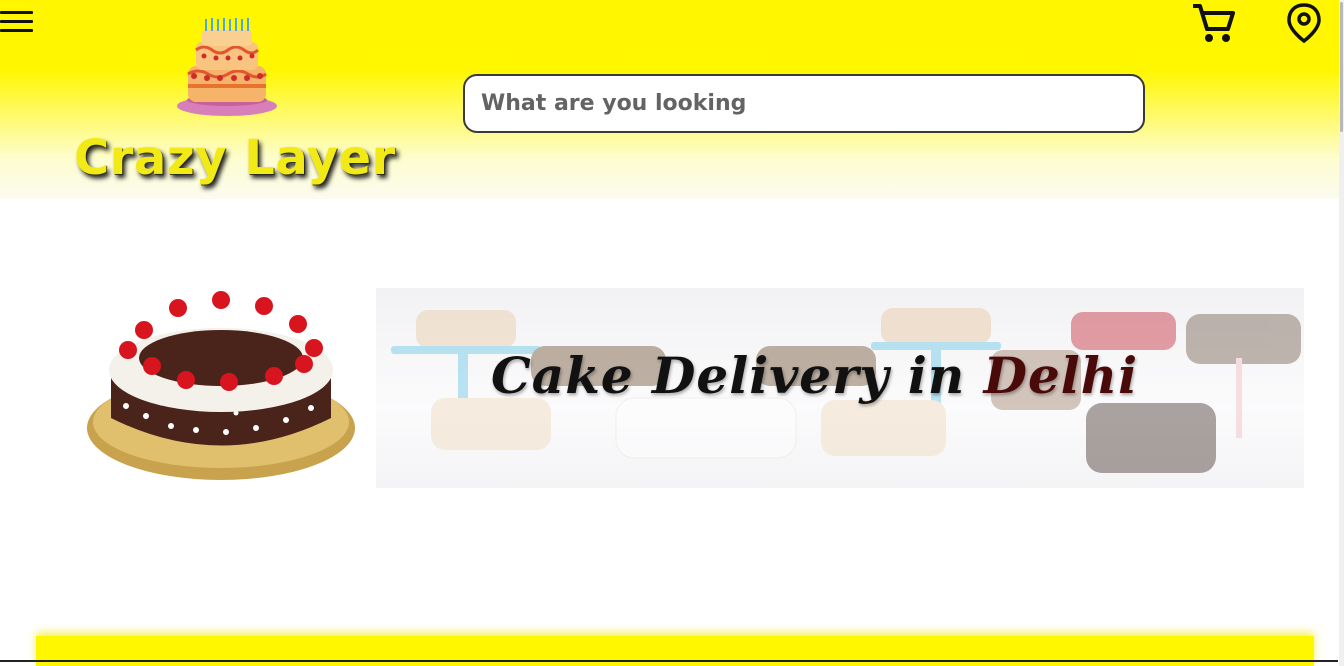  I want to click on banner-title-city: Delhi, so click(1061, 375).